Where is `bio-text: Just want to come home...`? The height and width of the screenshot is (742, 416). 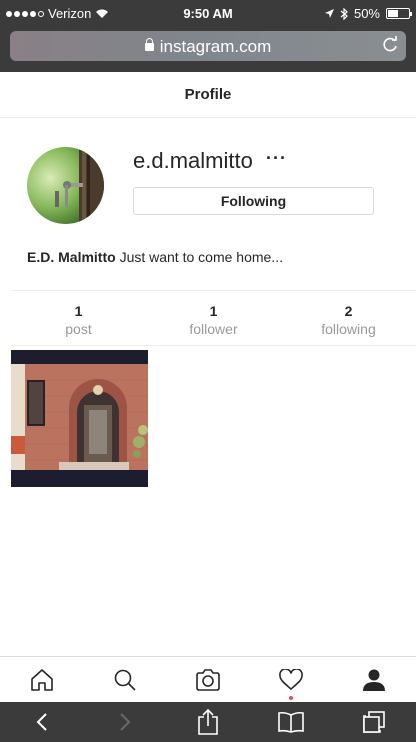 bio-text: Just want to come home... is located at coordinates (201, 257).